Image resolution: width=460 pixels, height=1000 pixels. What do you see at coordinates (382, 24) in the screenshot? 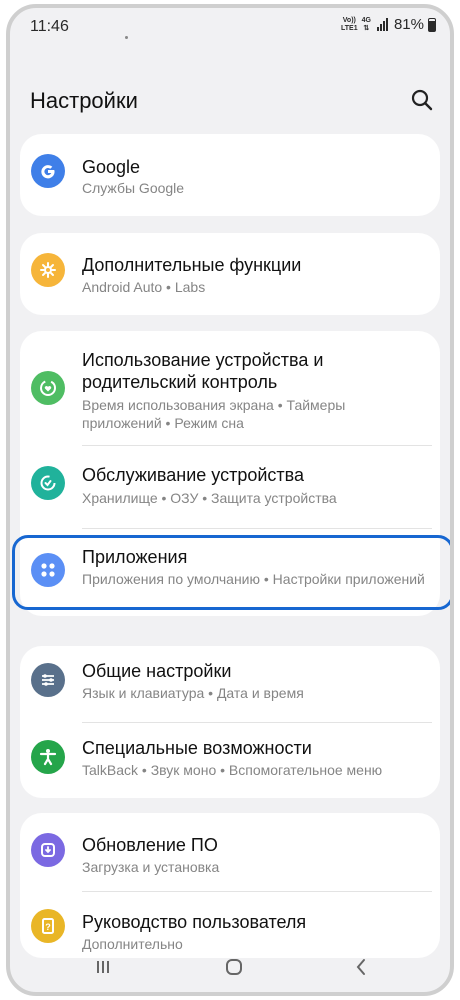
I see `signal-icon` at bounding box center [382, 24].